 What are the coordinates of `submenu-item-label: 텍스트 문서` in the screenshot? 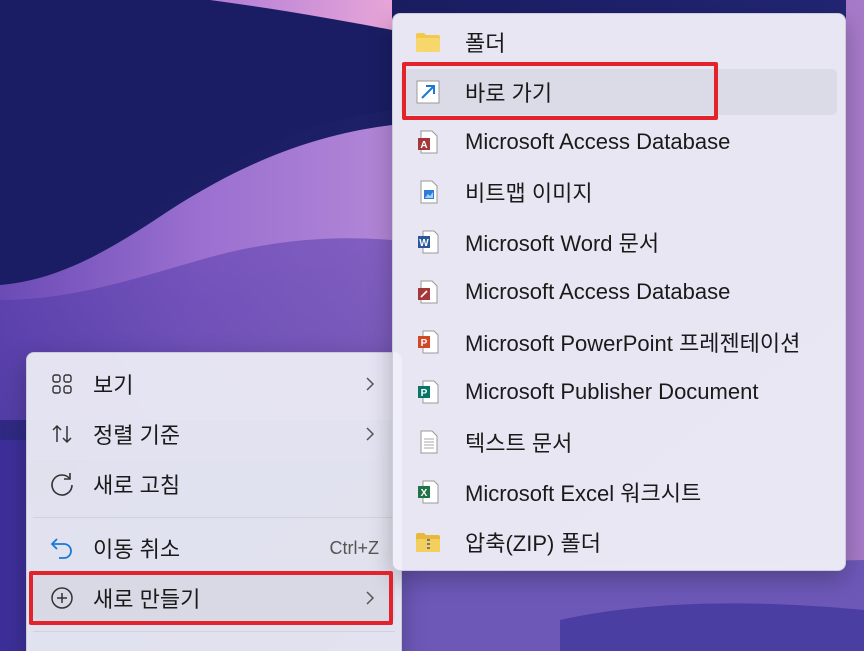 It's located at (519, 443).